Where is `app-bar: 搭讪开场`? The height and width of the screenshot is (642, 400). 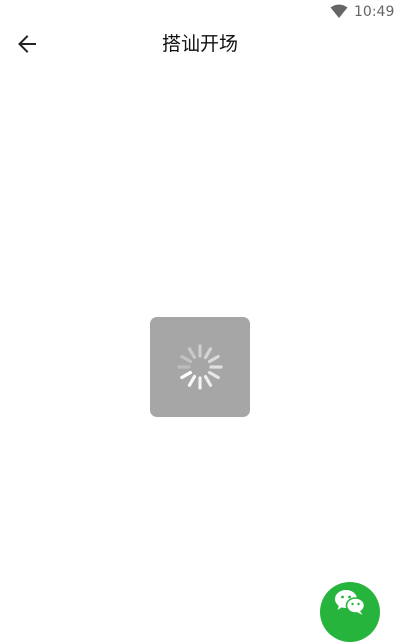 app-bar: 搭讪开场 is located at coordinates (200, 44).